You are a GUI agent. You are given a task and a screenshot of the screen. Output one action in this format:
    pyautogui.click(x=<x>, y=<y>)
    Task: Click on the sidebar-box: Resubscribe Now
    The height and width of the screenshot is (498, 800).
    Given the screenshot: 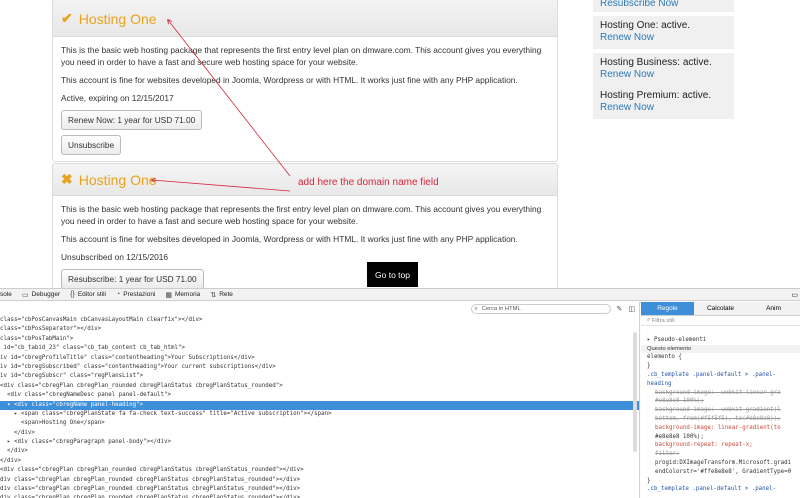 What is the action you would take?
    pyautogui.click(x=663, y=6)
    